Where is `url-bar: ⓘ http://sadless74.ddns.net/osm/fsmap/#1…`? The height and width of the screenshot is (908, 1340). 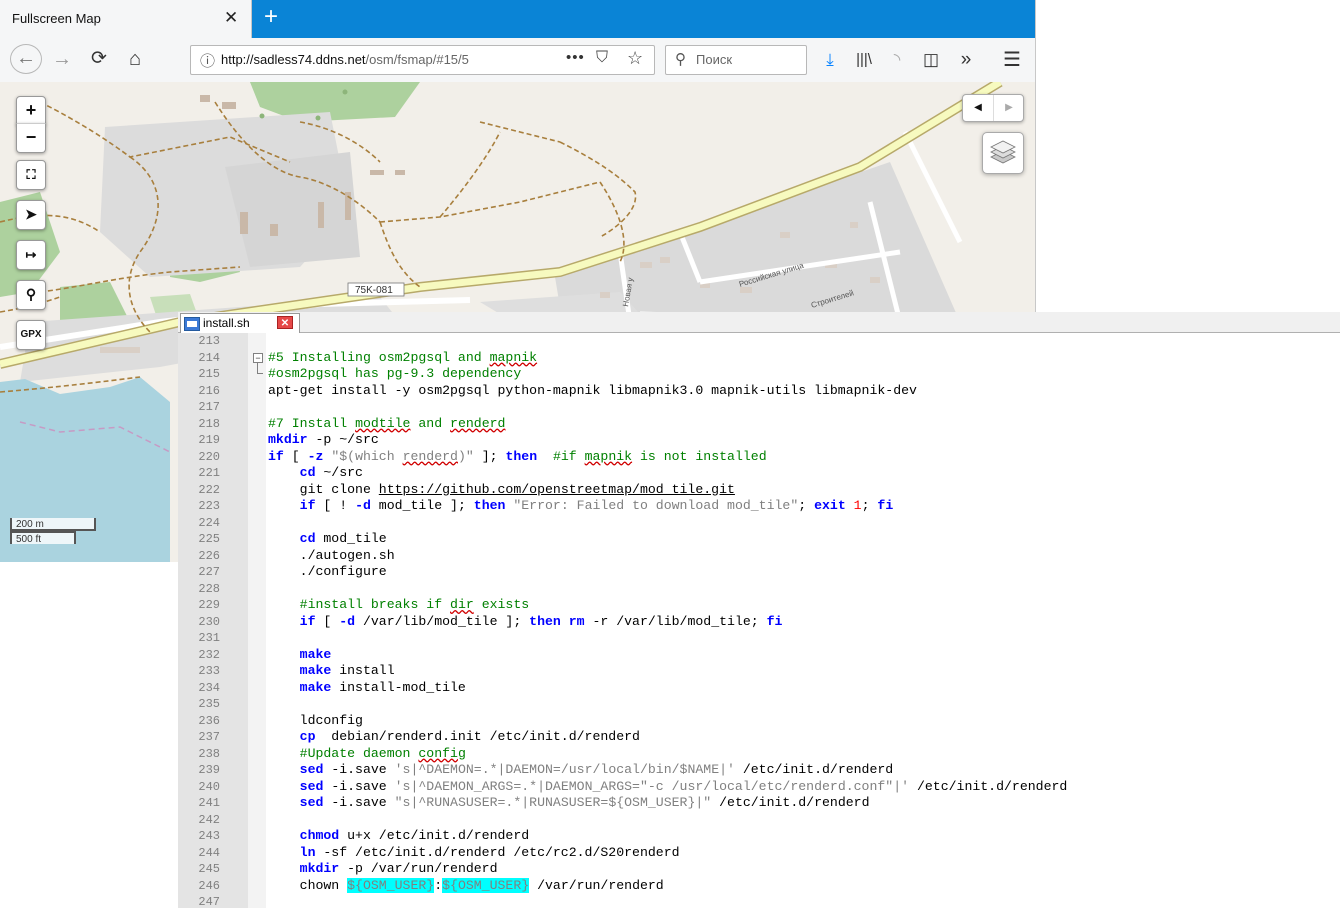
url-bar: ⓘ http://sadless74.ddns.net/osm/fsmap/#1… is located at coordinates (422, 60).